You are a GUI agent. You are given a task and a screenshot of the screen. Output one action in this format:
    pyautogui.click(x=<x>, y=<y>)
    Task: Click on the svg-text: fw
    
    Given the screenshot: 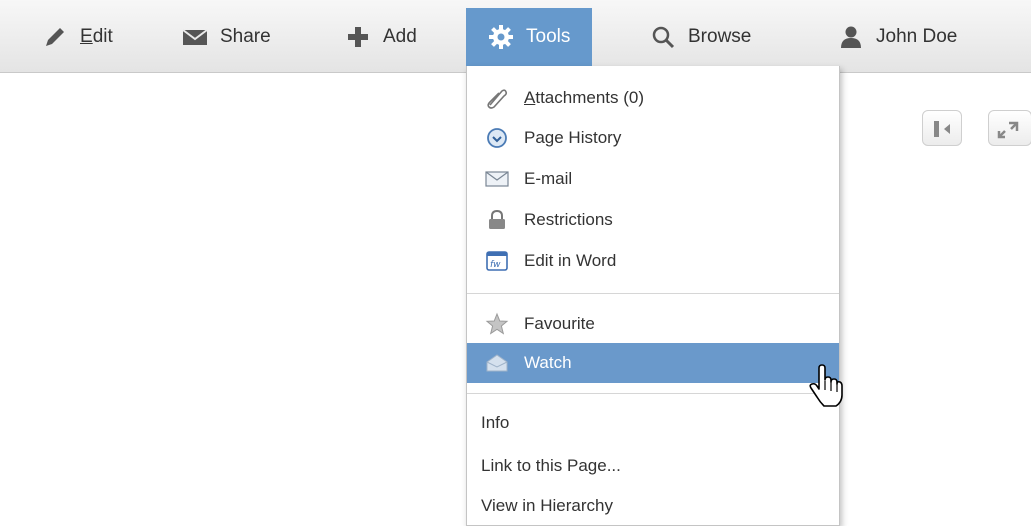 What is the action you would take?
    pyautogui.click(x=495, y=265)
    